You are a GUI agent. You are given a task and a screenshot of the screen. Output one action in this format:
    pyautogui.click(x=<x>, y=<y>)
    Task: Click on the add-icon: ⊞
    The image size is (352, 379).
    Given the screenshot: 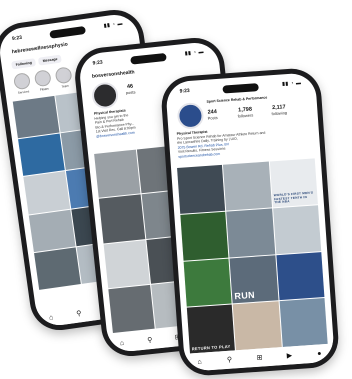 What is the action you would take?
    pyautogui.click(x=259, y=357)
    